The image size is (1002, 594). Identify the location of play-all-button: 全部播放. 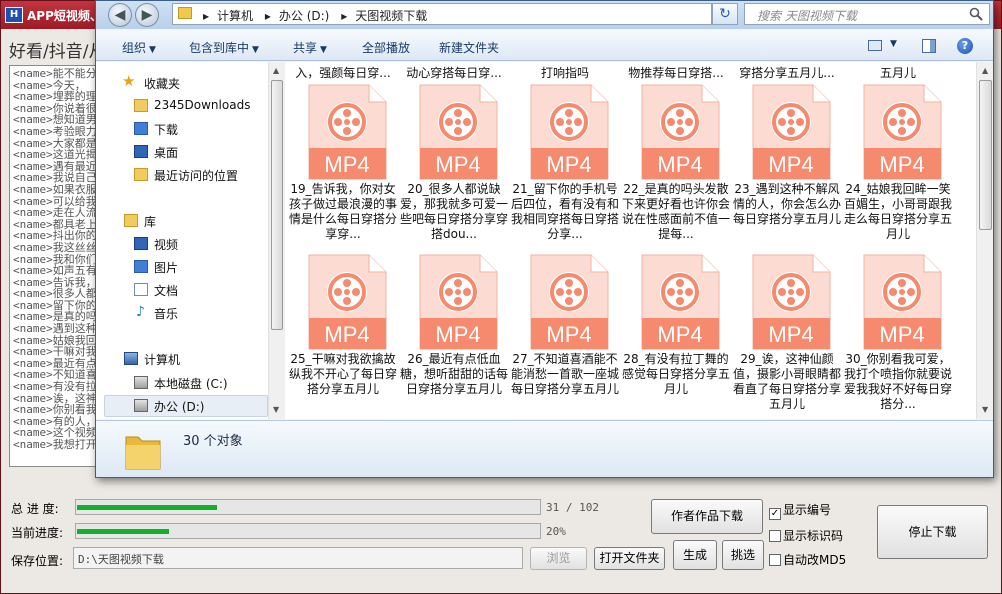
(386, 47).